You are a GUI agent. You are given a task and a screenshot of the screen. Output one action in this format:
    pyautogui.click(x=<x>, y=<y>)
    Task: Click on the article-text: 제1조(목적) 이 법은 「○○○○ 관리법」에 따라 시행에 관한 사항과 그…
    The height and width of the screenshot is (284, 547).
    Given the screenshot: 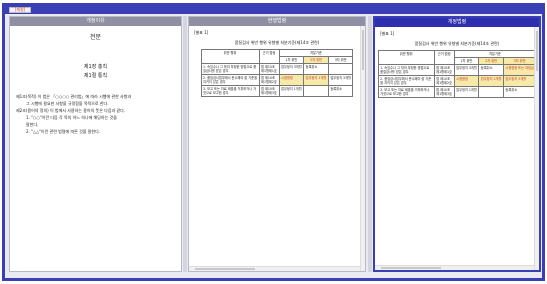 What is the action you would take?
    pyautogui.click(x=95, y=114)
    